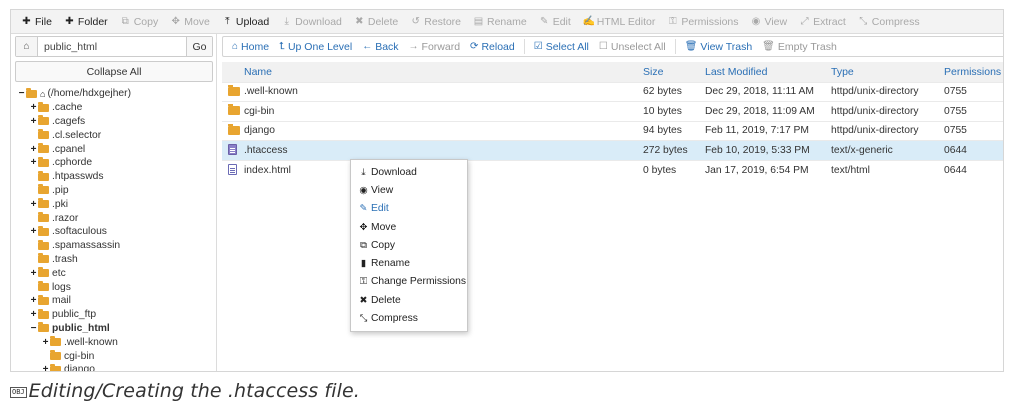 This screenshot has height=419, width=1024. I want to click on toolbar-file-button: ✚ File, so click(36, 22).